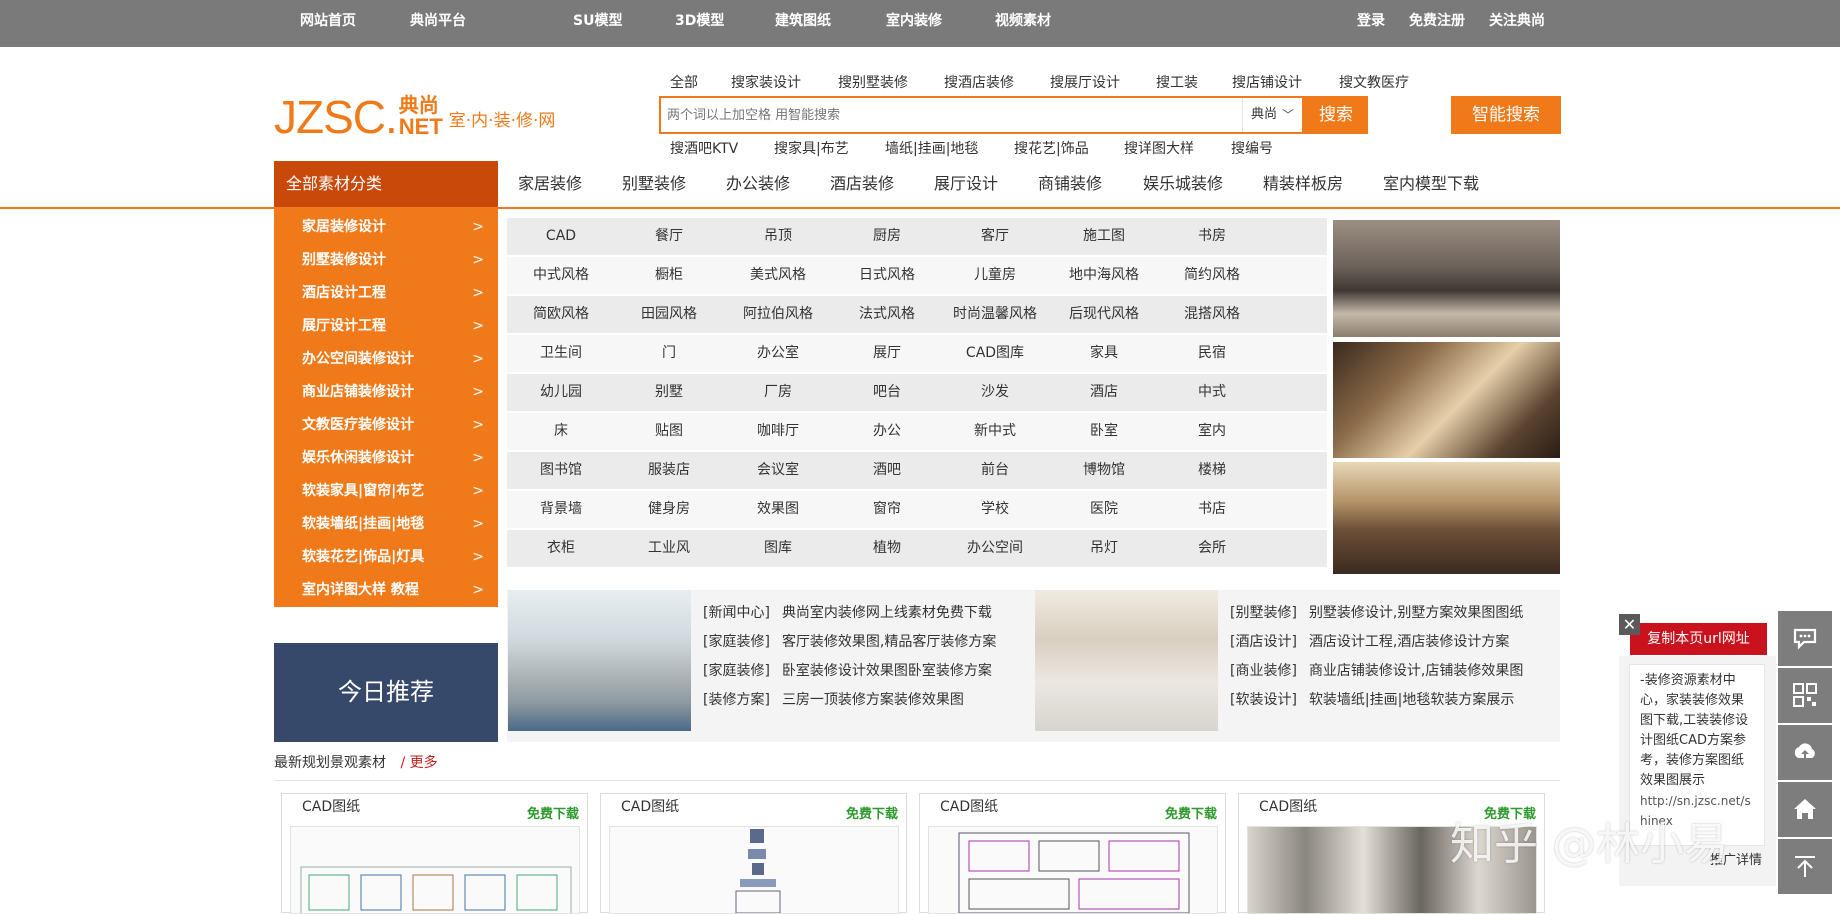 The image size is (1840, 914). What do you see at coordinates (1371, 21) in the screenshot?
I see `login-link: 登录` at bounding box center [1371, 21].